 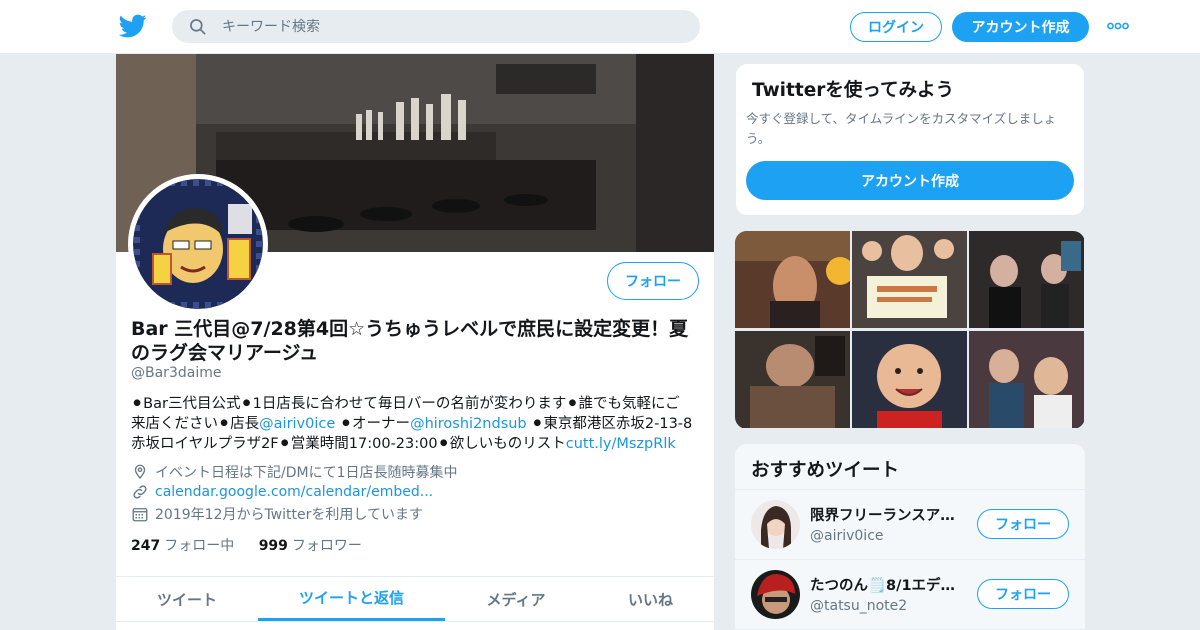 I want to click on following-label: フォロー中, so click(x=199, y=546).